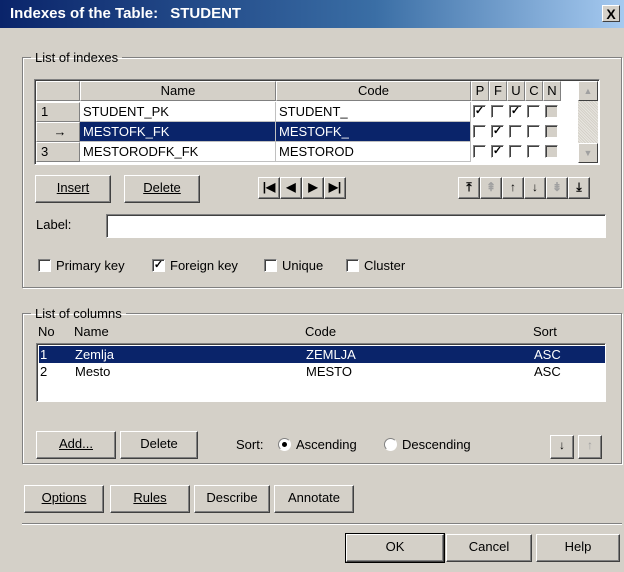  Describe the element at coordinates (270, 265) in the screenshot. I see `unique-box` at that location.